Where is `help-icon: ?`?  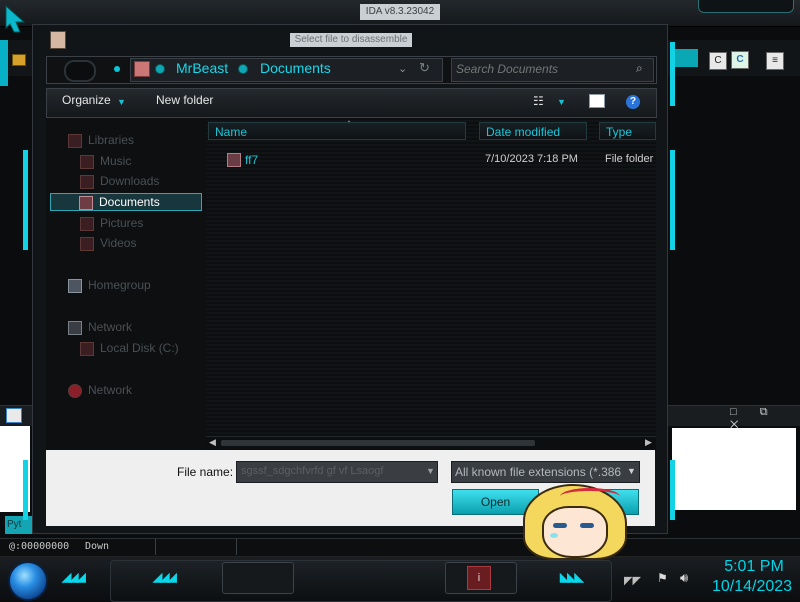
help-icon: ? is located at coordinates (633, 102).